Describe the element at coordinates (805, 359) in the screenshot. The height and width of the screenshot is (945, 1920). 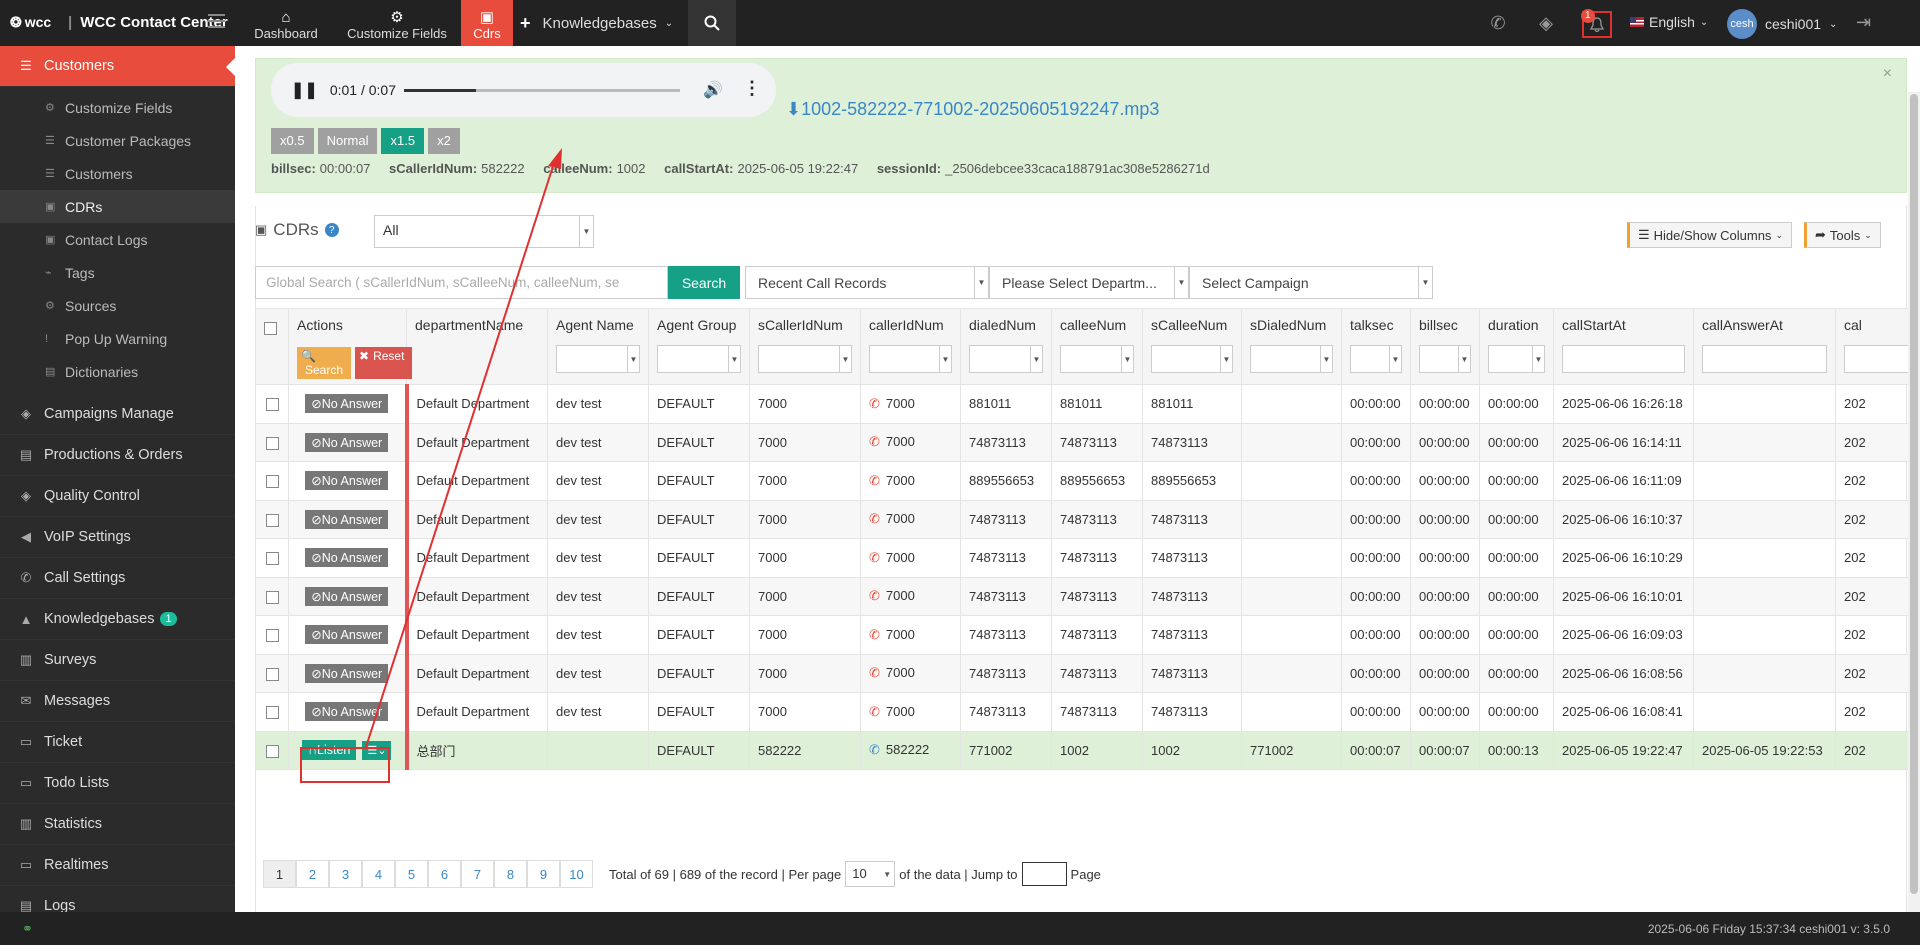
I see `scalleridnum-filter: ▼` at that location.